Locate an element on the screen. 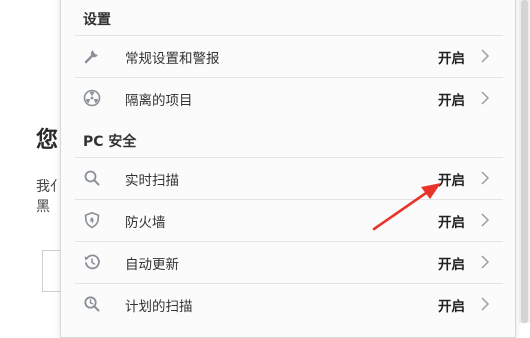 The image size is (530, 338). settings-item-label: 隔离的项目 is located at coordinates (159, 101).